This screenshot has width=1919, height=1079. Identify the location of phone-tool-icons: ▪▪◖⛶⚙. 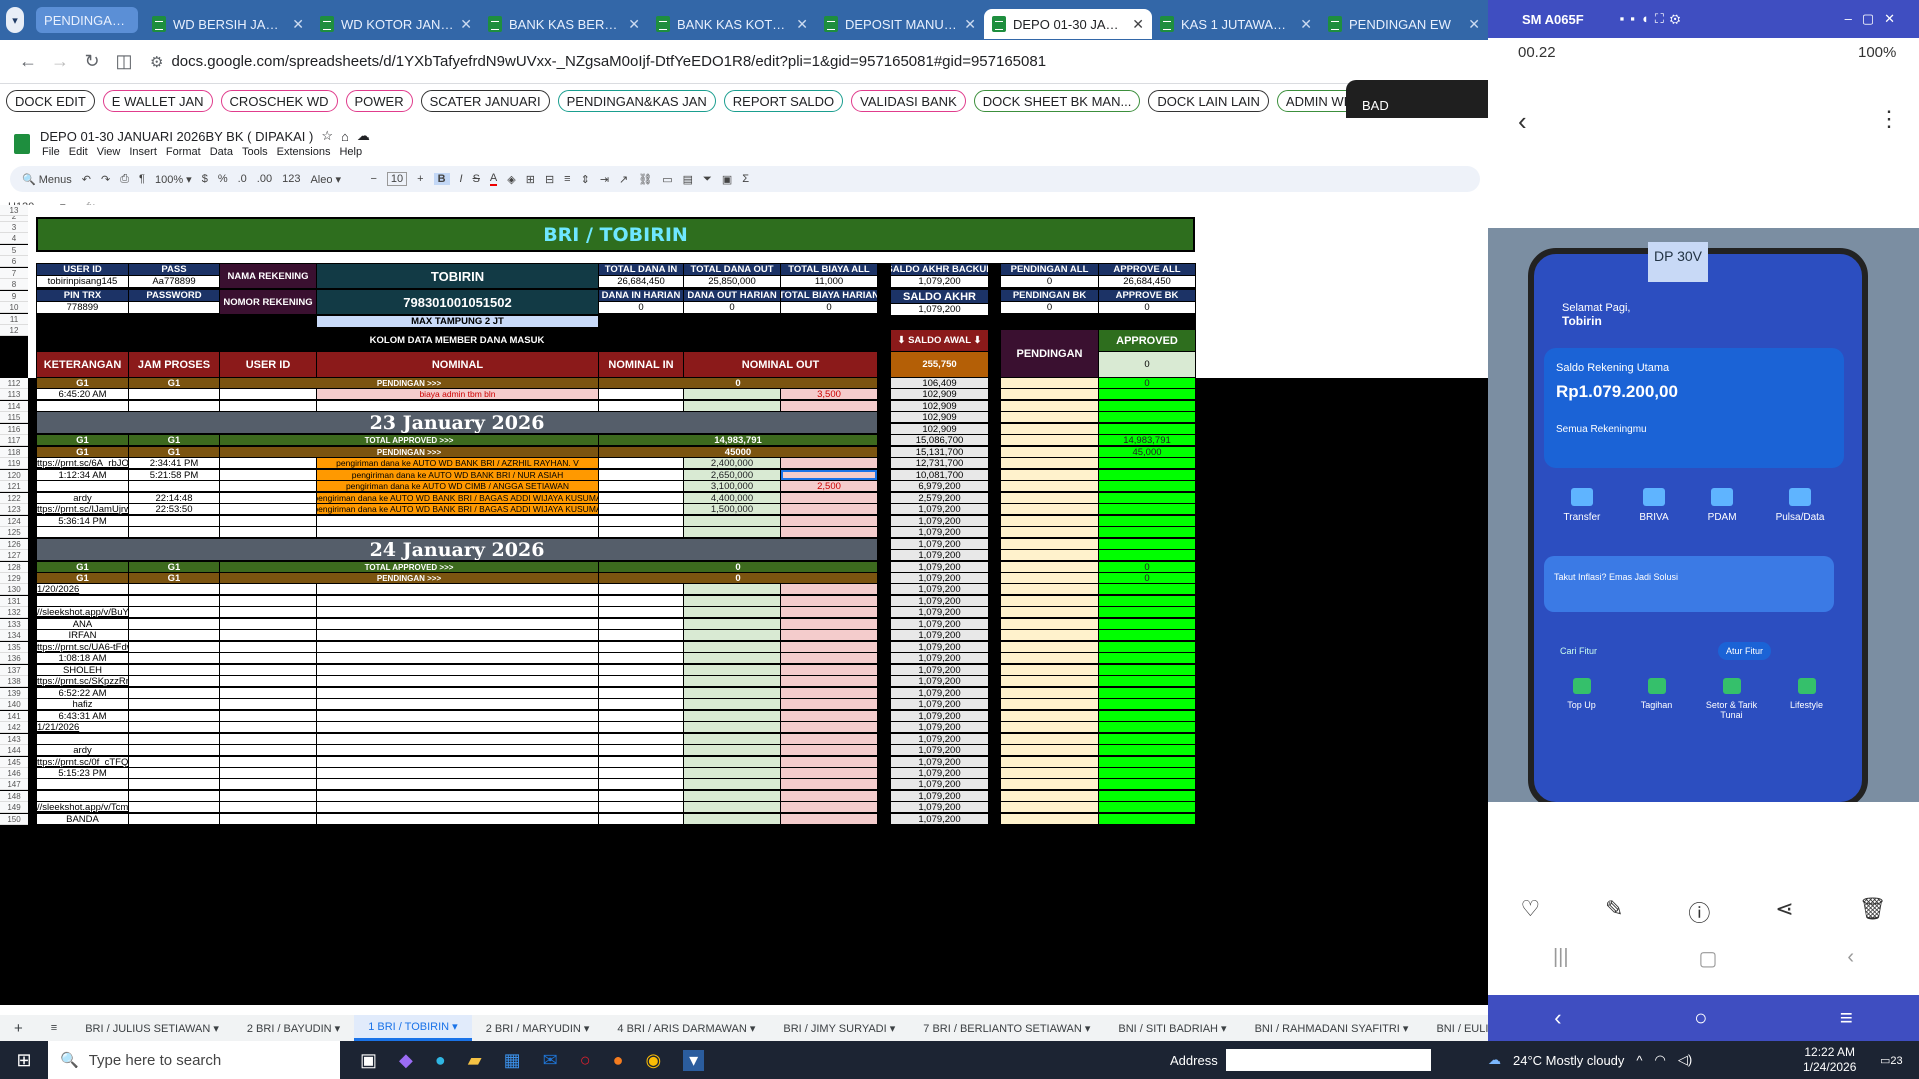
(1653, 19).